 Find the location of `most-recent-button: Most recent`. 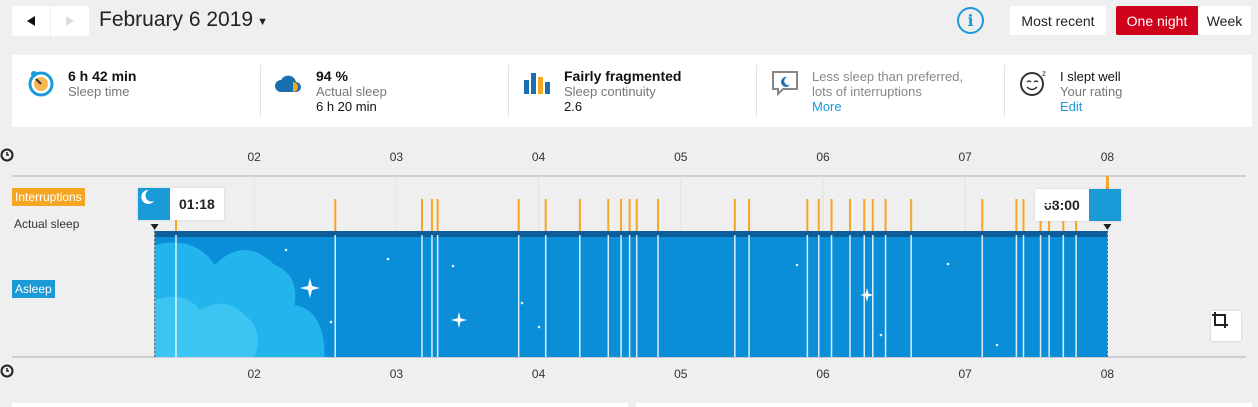

most-recent-button: Most recent is located at coordinates (1058, 20).